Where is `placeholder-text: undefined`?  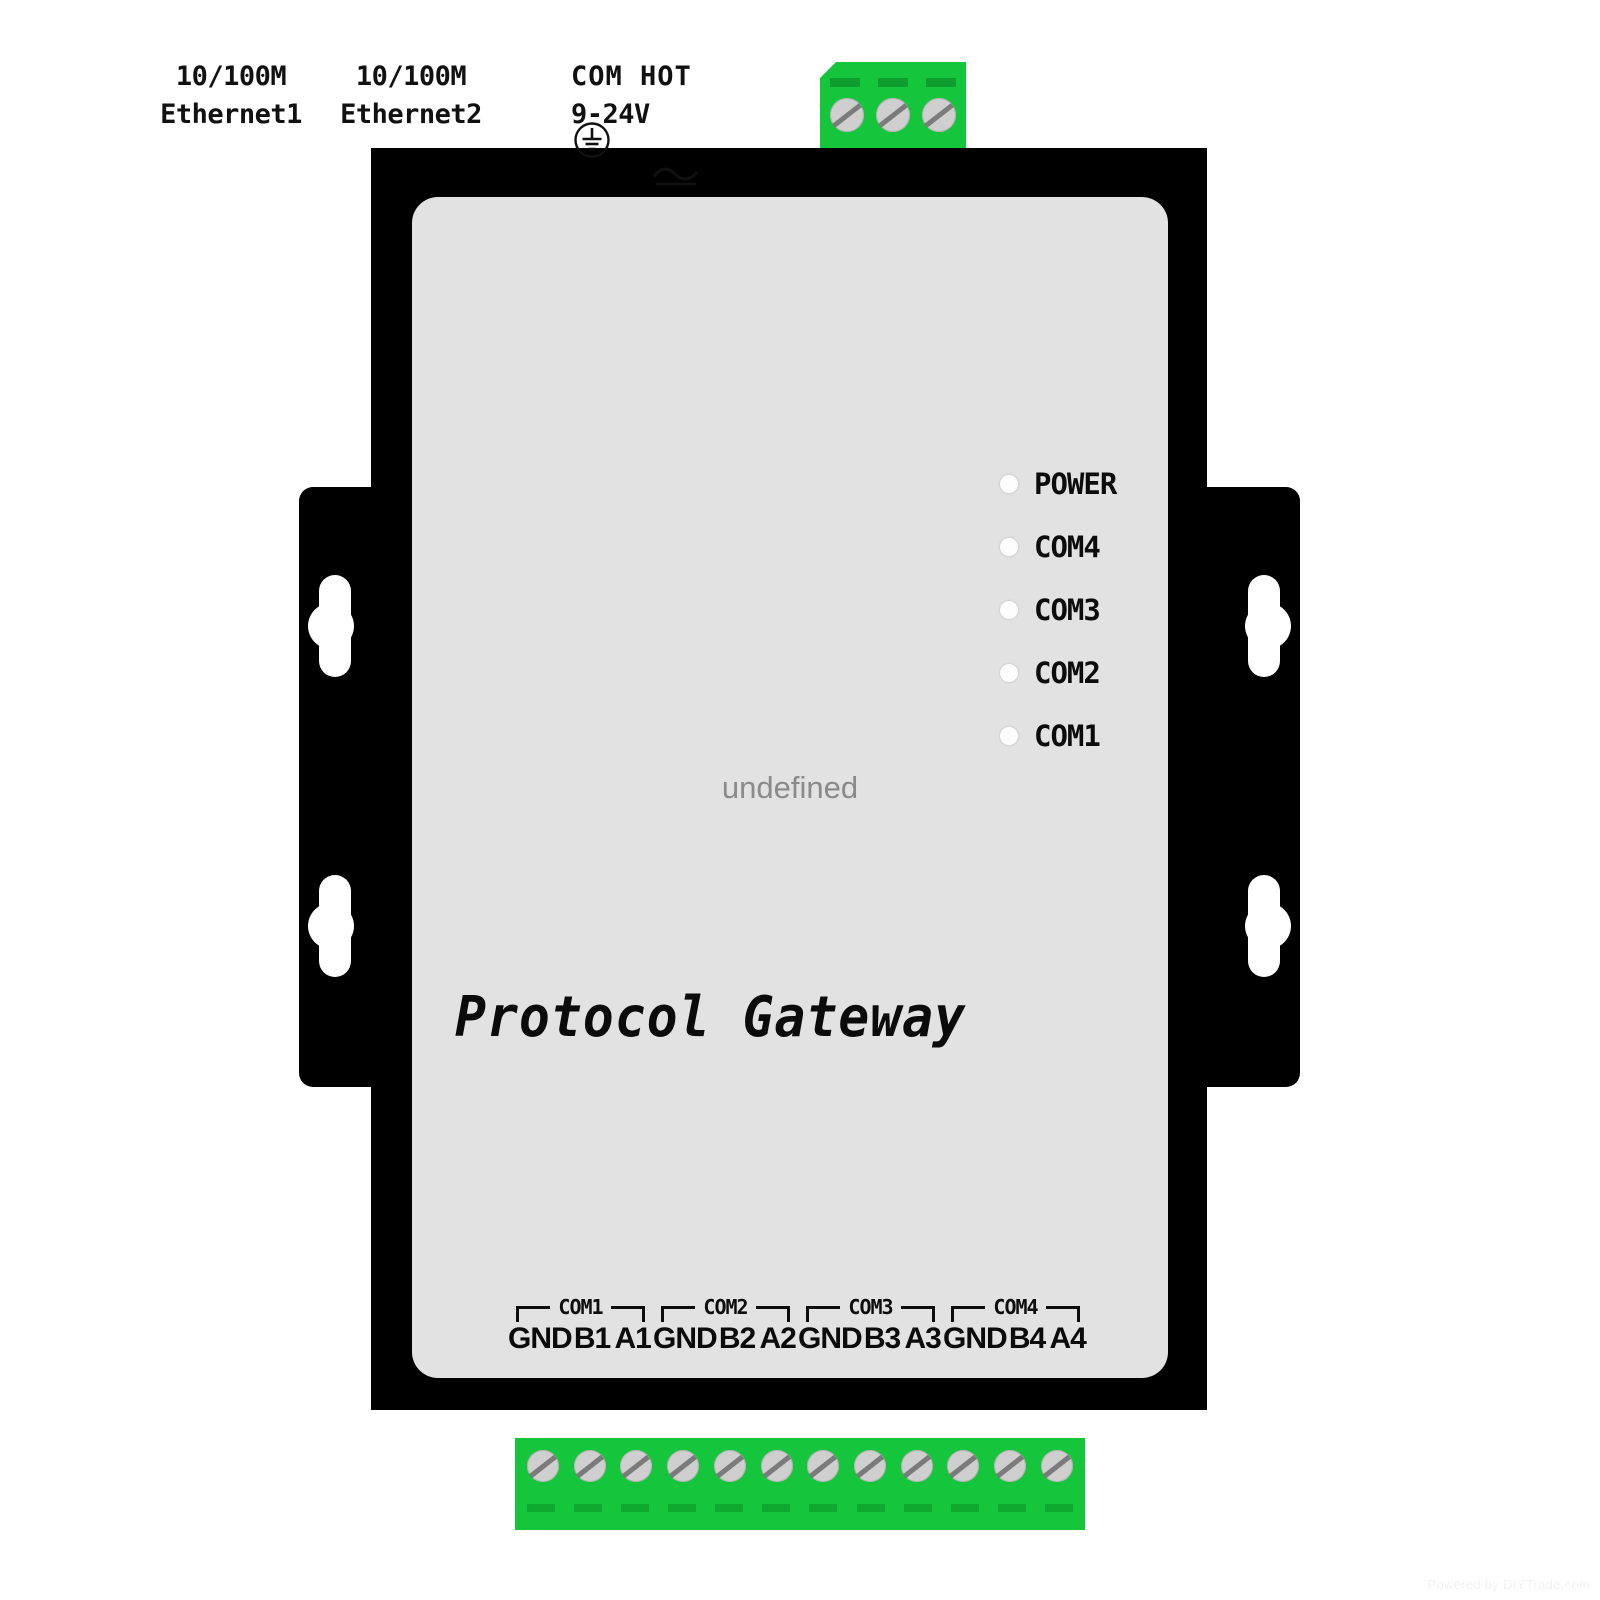 placeholder-text: undefined is located at coordinates (790, 787).